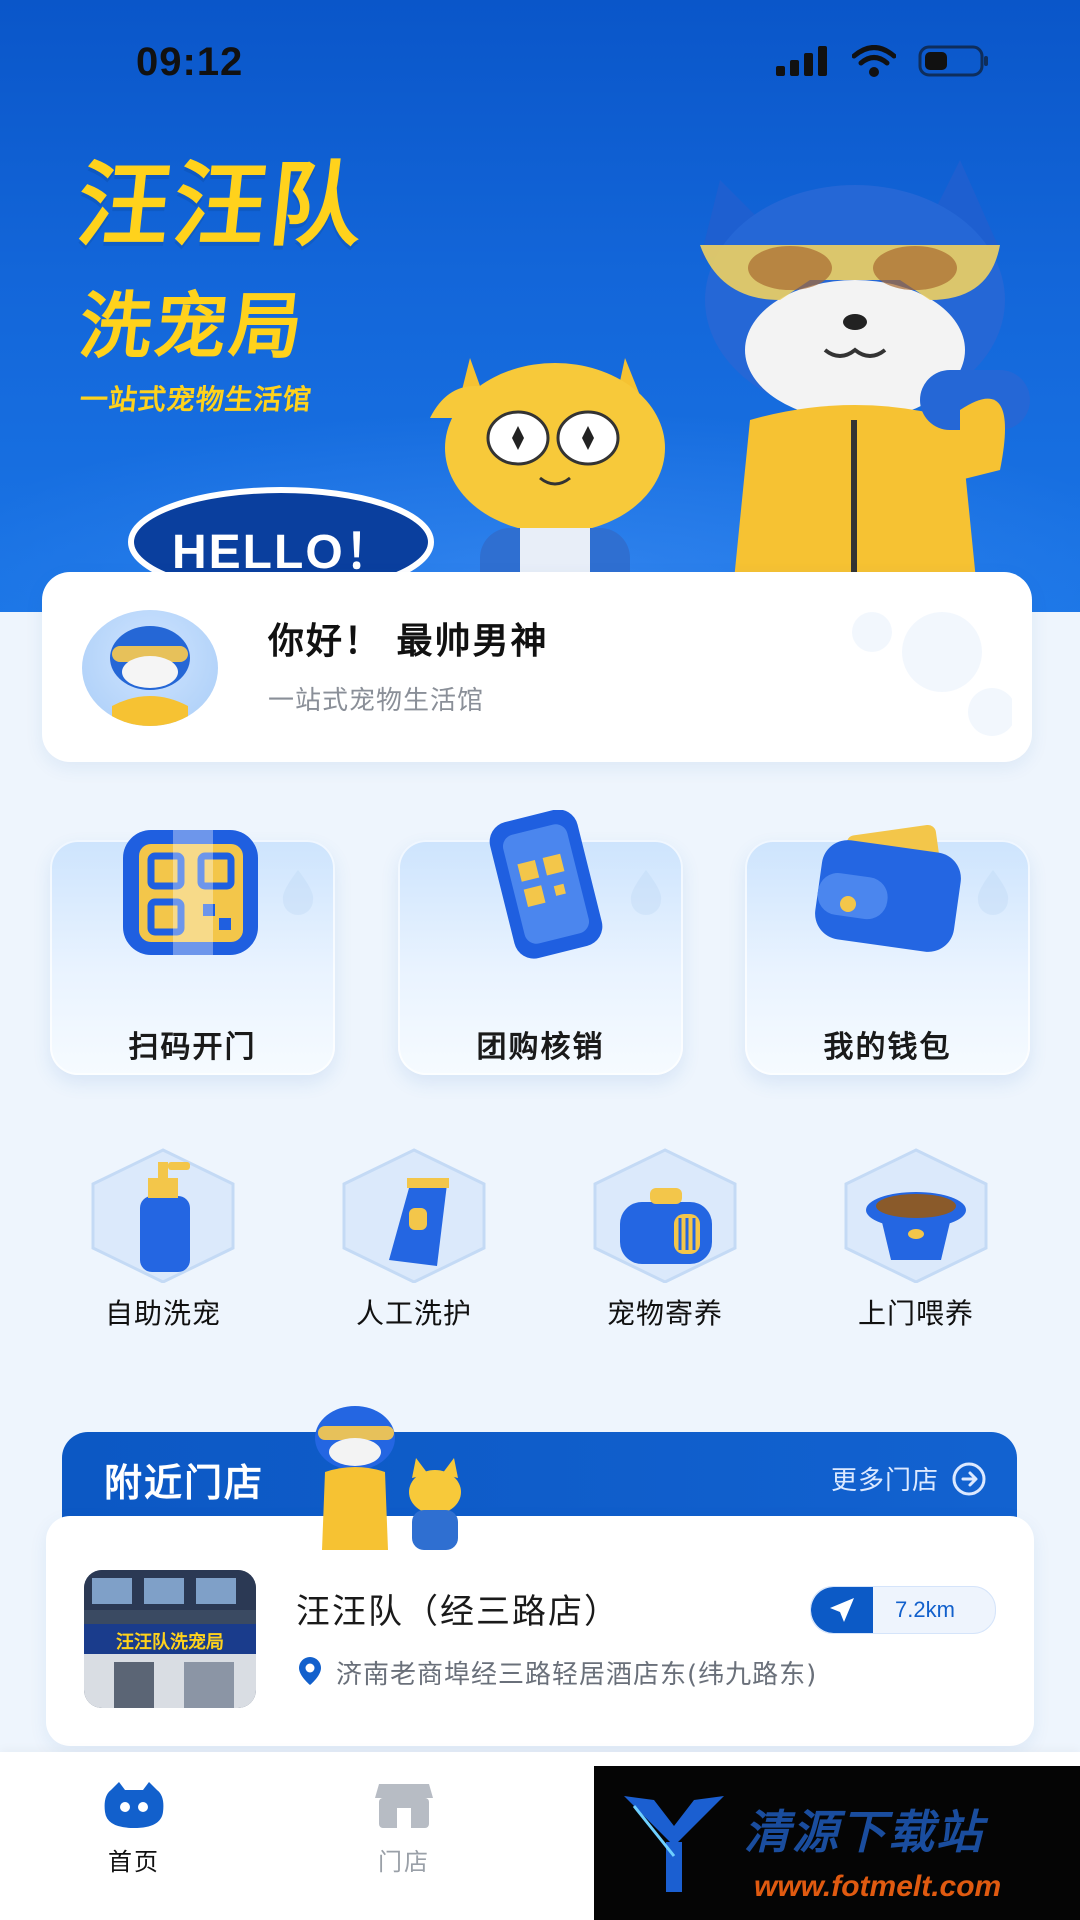  I want to click on nearby-stores-header: 附近门店 更多门店, so click(539, 1478).